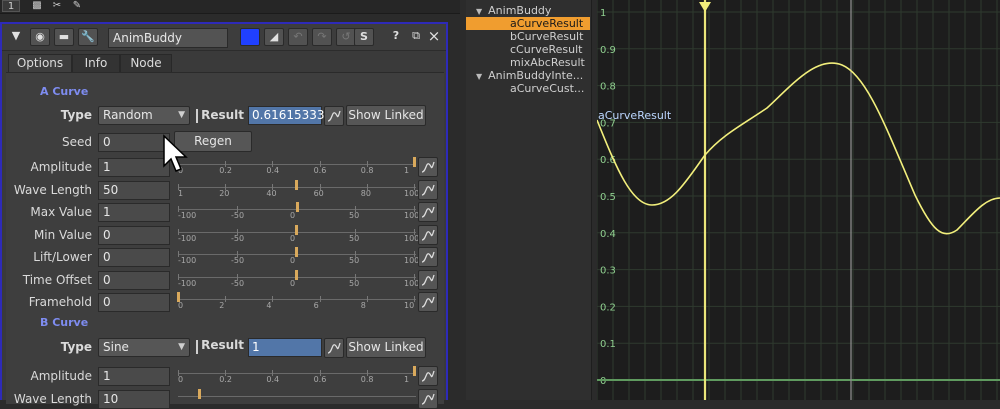  What do you see at coordinates (64, 37) in the screenshot?
I see `node-icon: ▬` at bounding box center [64, 37].